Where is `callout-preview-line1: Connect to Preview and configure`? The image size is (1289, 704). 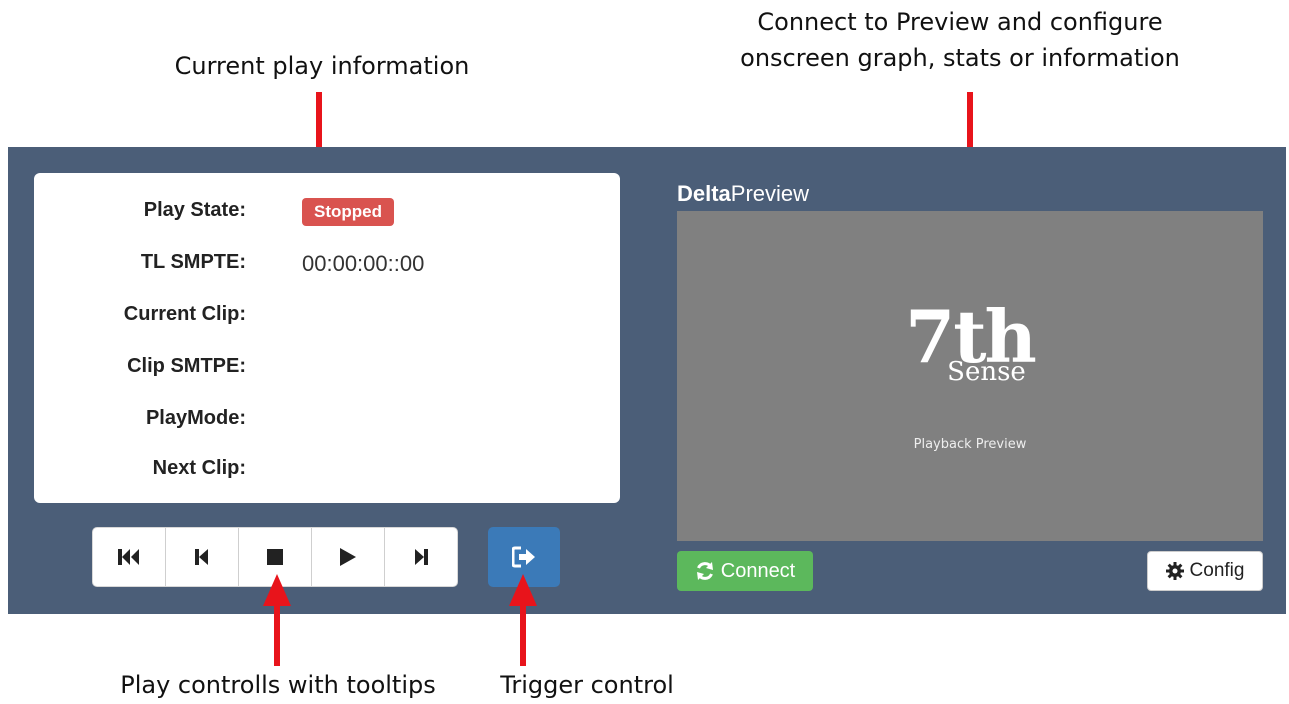
callout-preview-line1: Connect to Preview and configure is located at coordinates (960, 22).